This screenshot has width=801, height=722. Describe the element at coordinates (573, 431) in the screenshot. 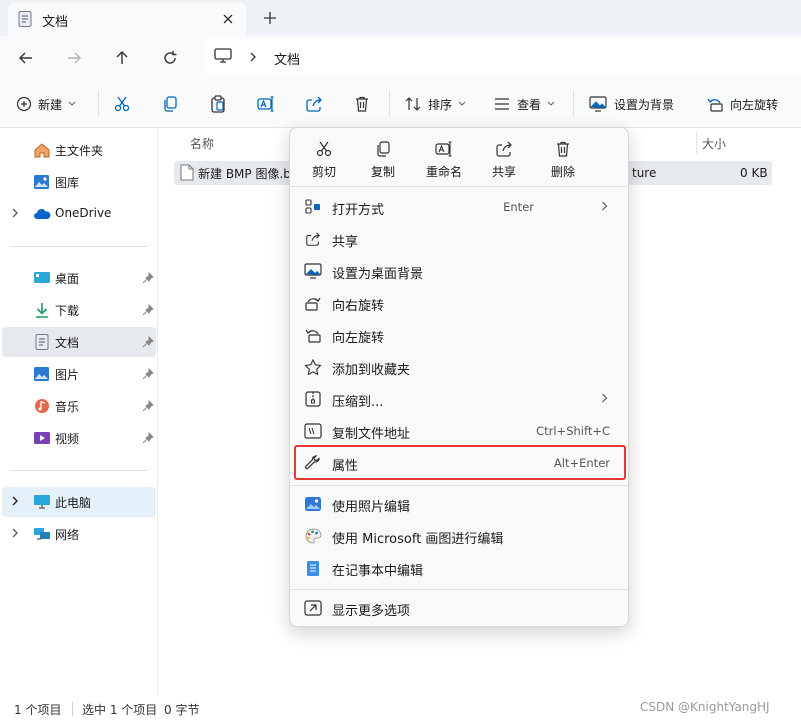

I see `menu-item-shortcut: Ctrl+Shift+C` at that location.